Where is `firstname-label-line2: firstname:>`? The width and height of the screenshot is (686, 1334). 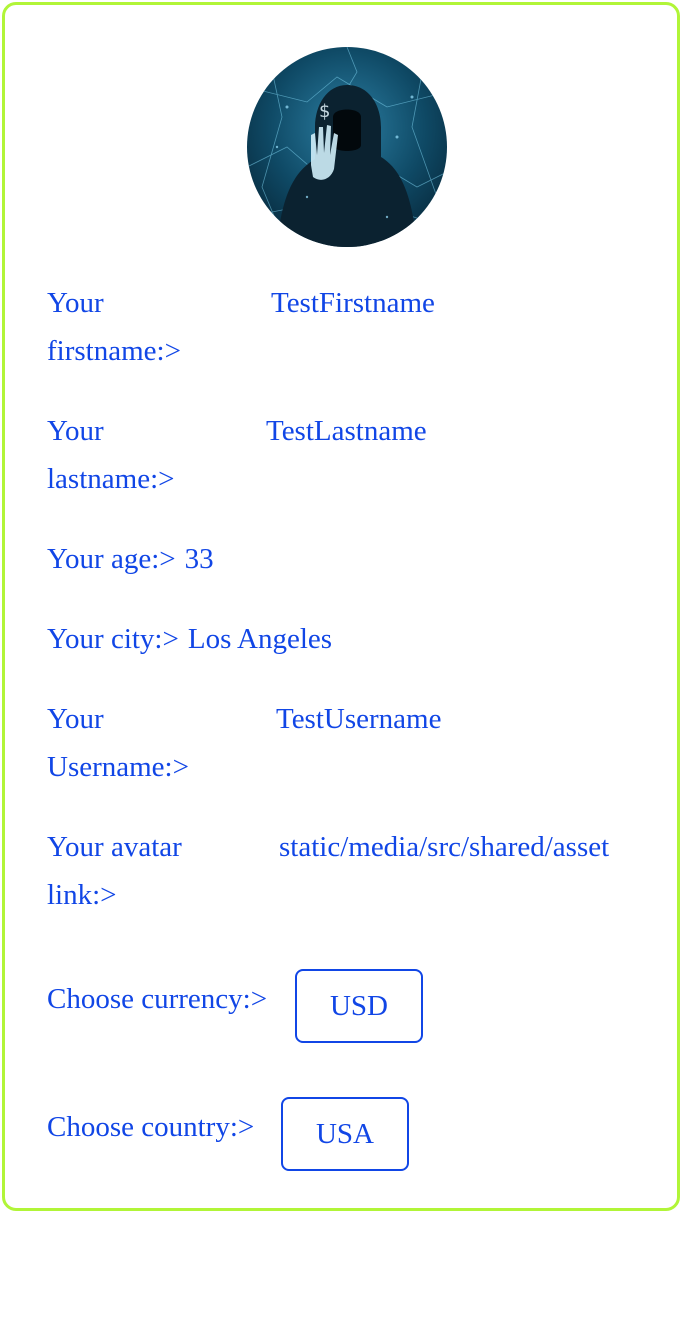
firstname-label-line2: firstname:> is located at coordinates (114, 351).